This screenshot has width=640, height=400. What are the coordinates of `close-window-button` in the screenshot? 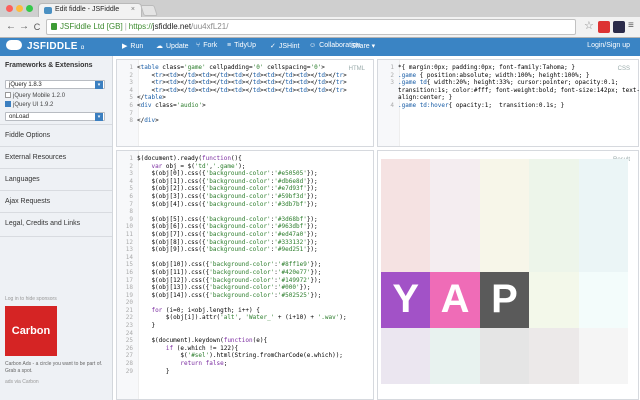 It's located at (9, 8).